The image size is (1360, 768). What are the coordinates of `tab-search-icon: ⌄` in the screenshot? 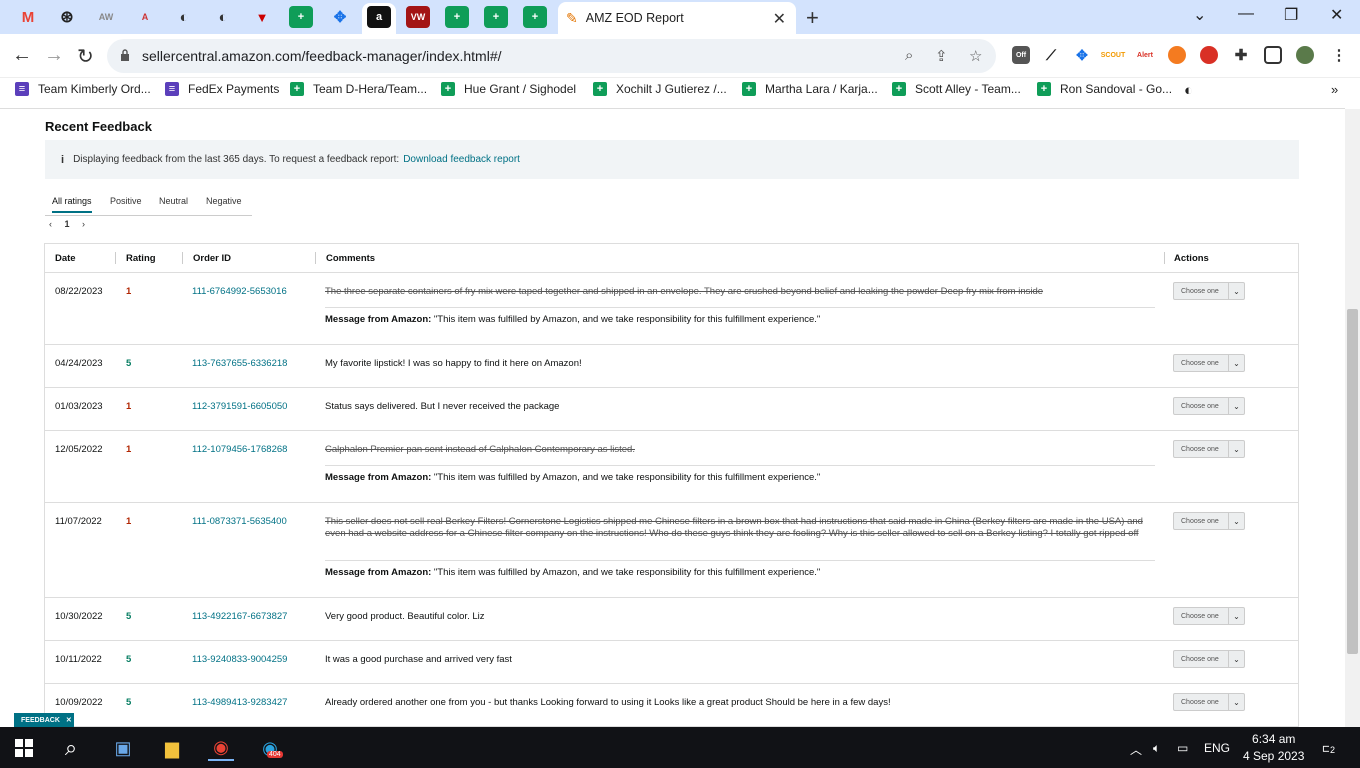 It's located at (1199, 15).